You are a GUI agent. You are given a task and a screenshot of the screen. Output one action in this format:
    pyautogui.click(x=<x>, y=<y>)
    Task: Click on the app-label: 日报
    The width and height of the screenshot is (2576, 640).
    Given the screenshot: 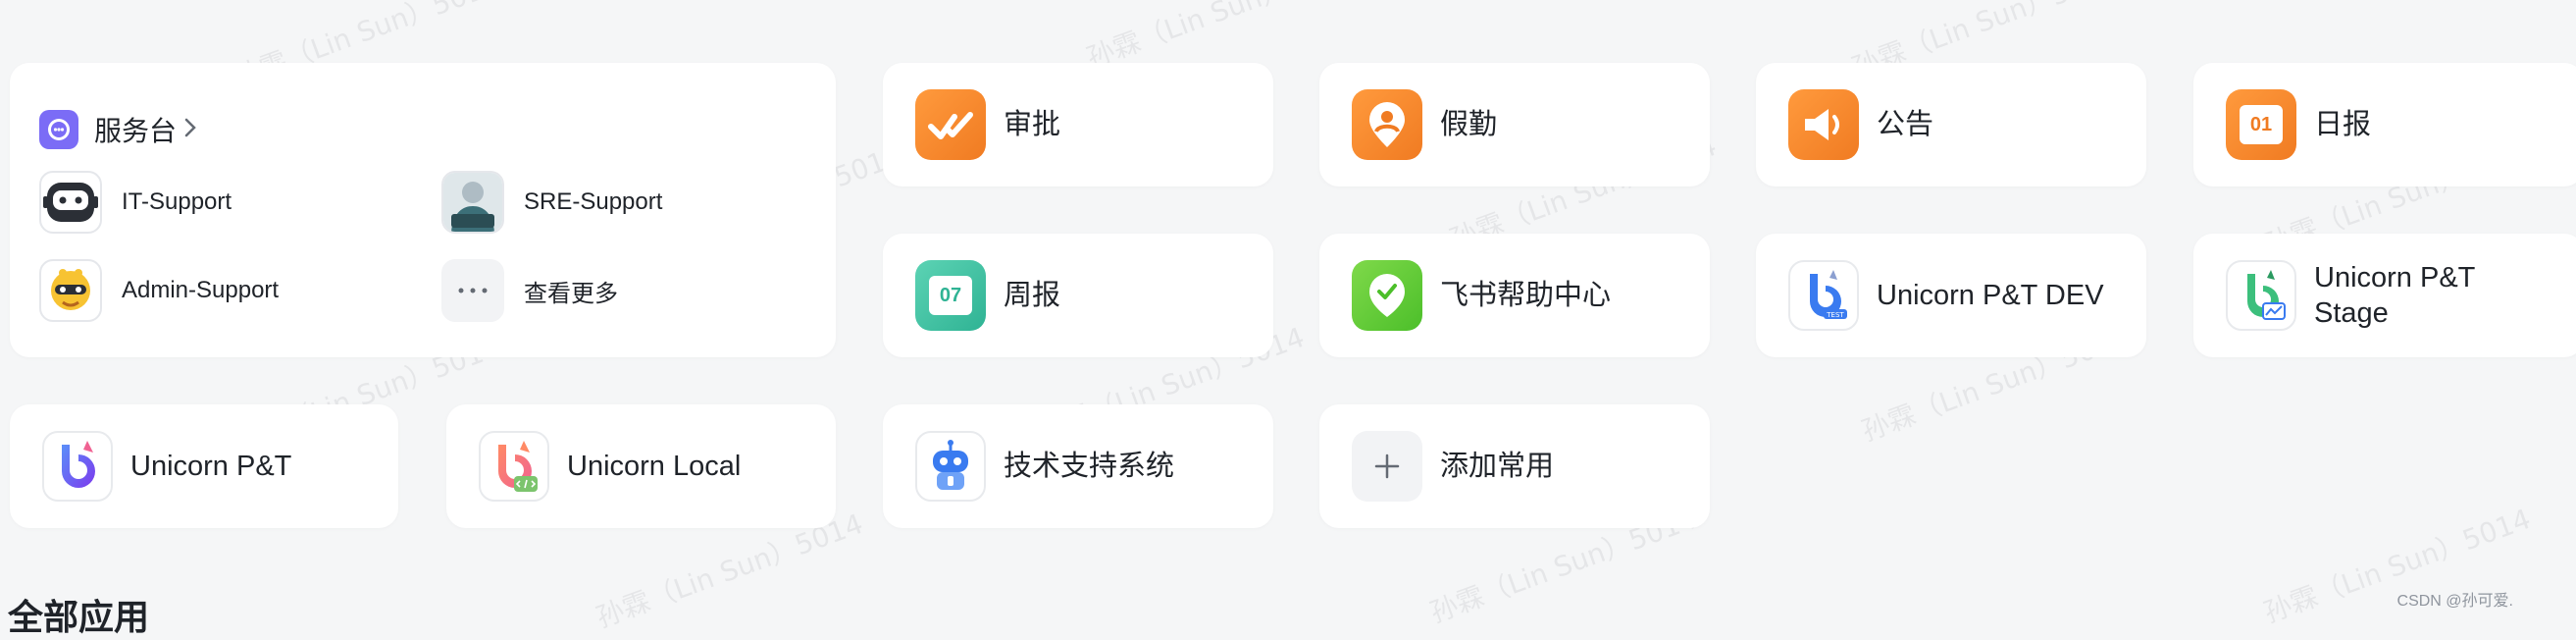 What is the action you would take?
    pyautogui.click(x=2343, y=125)
    